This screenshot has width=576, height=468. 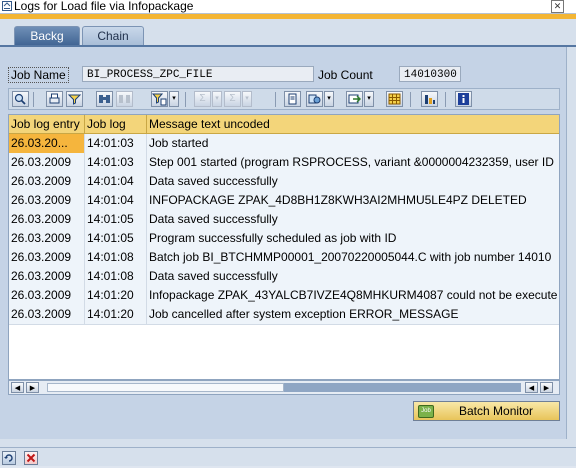 What do you see at coordinates (217, 99) in the screenshot?
I see `sum-dropdown-icon: ▾` at bounding box center [217, 99].